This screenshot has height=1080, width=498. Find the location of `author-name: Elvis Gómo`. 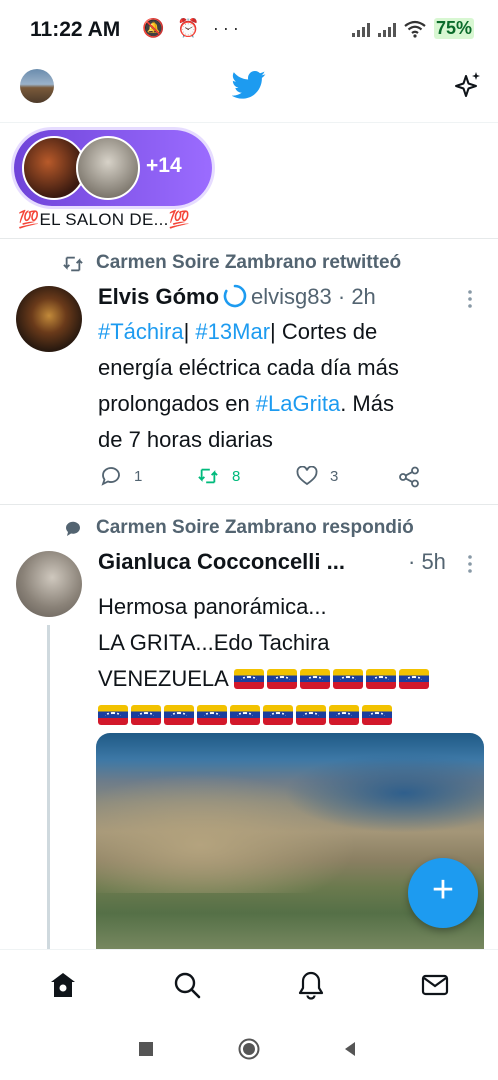

author-name: Elvis Gómo is located at coordinates (158, 296).